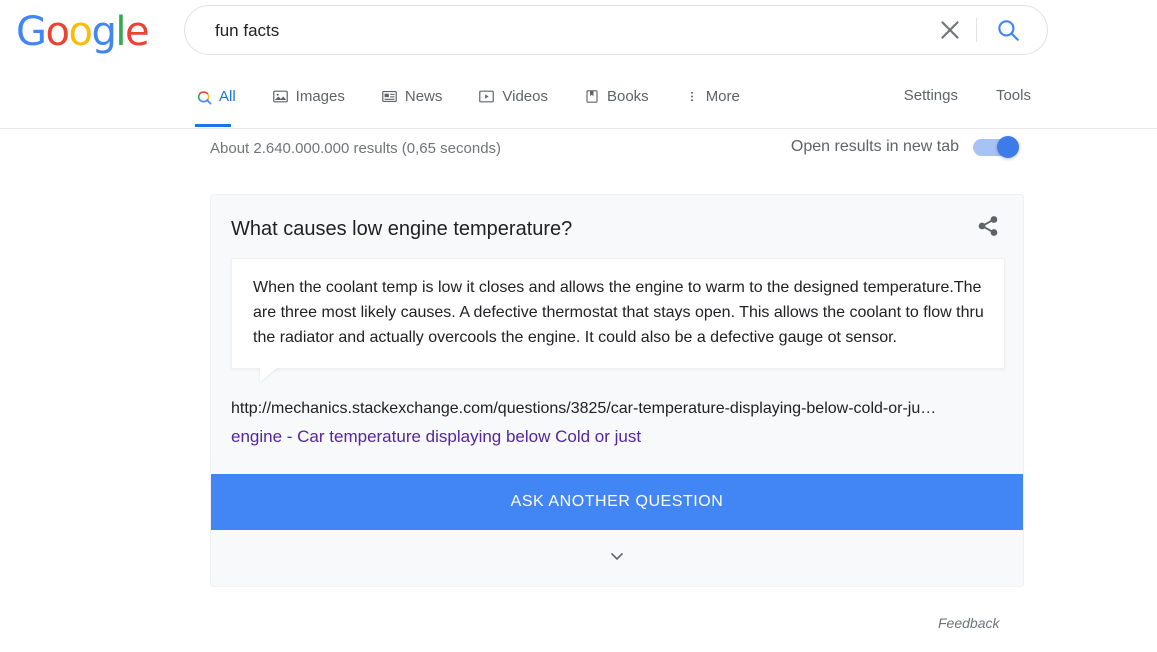 Image resolution: width=1157 pixels, height=652 pixels. I want to click on nav-tabs: All Images News Videos Books More, so click(485, 95).